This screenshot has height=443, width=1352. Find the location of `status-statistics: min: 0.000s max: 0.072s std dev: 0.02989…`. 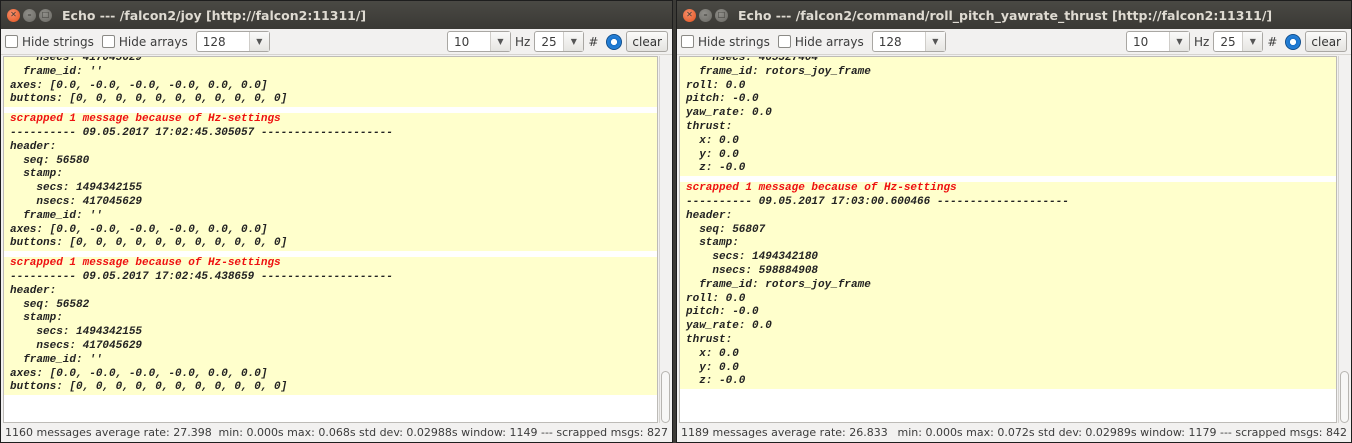

status-statistics: min: 0.000s max: 0.072s std dev: 0.02989… is located at coordinates (1122, 432).